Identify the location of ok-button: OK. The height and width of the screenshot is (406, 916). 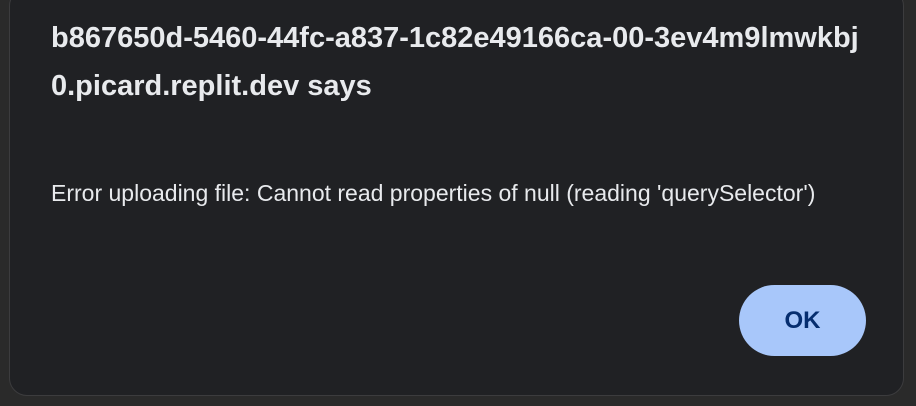
(802, 320).